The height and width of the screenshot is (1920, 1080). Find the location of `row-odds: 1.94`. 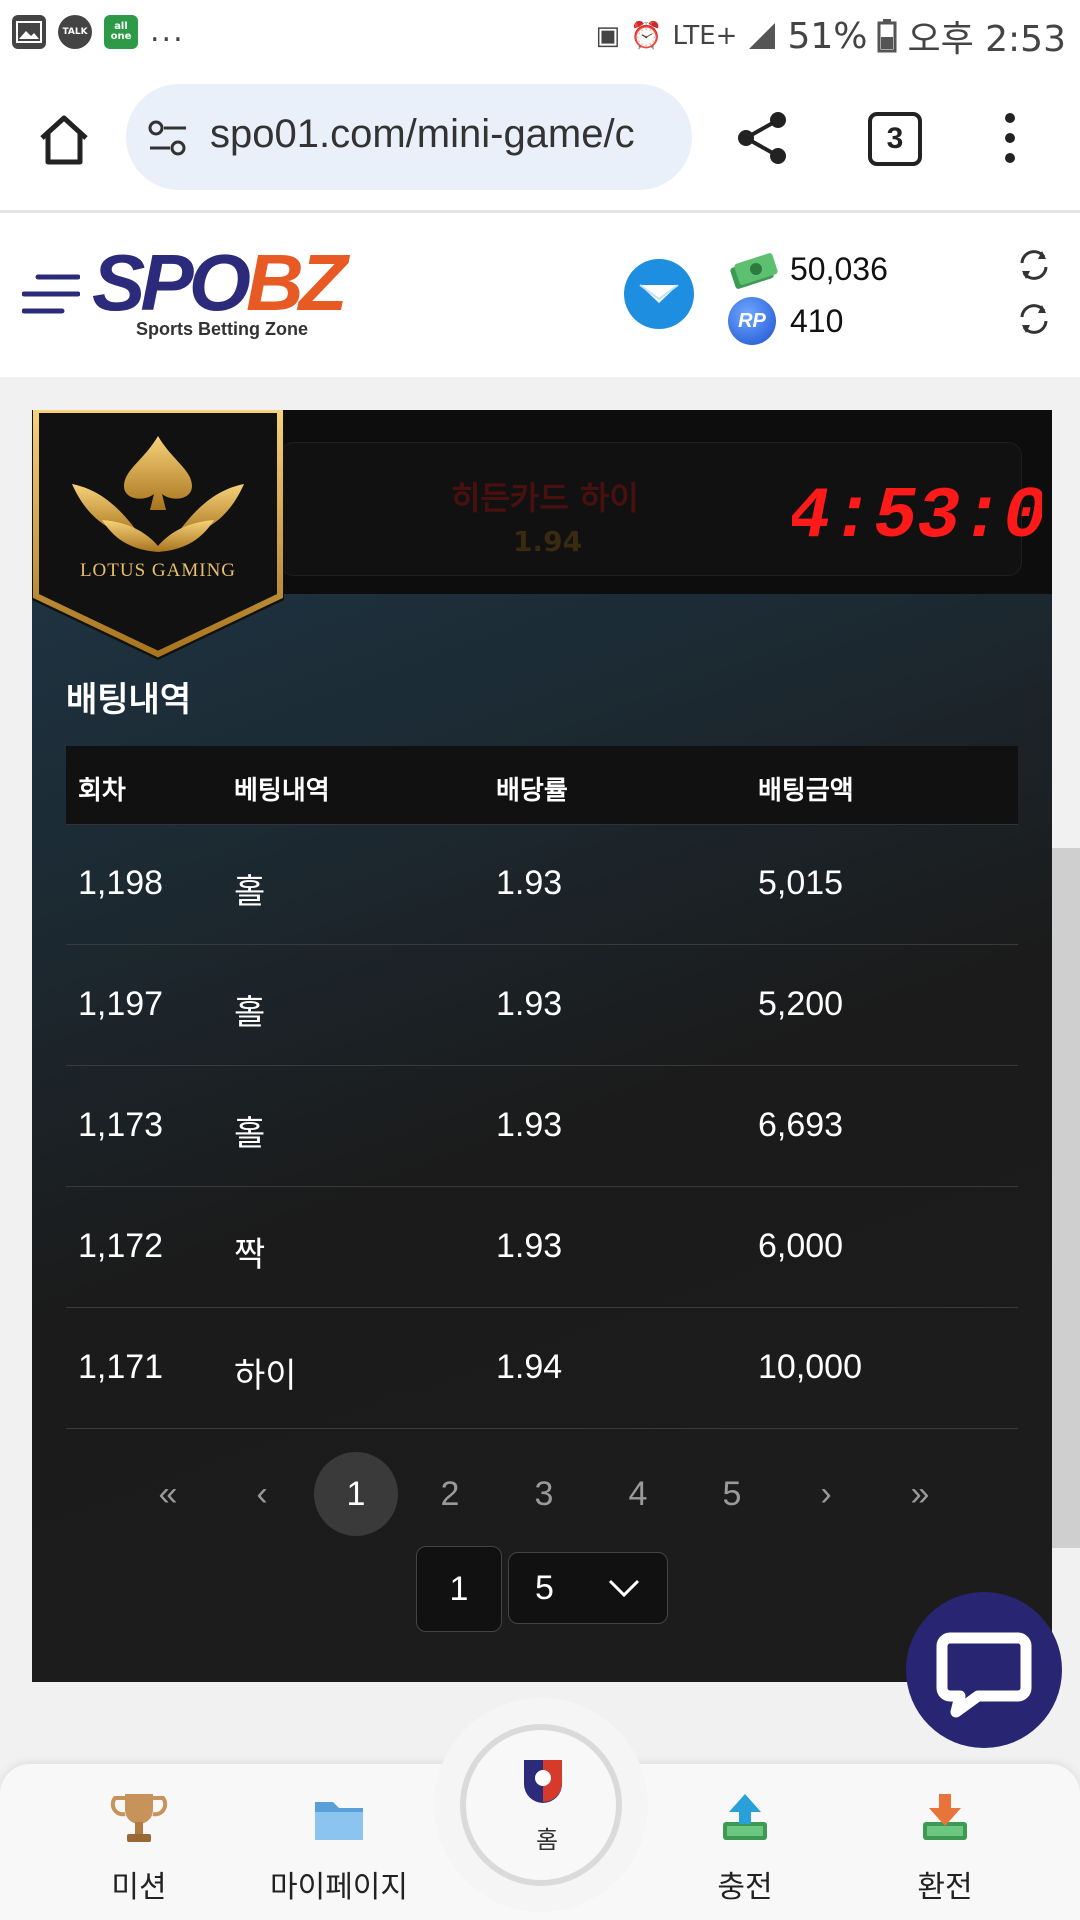

row-odds: 1.94 is located at coordinates (529, 1367).